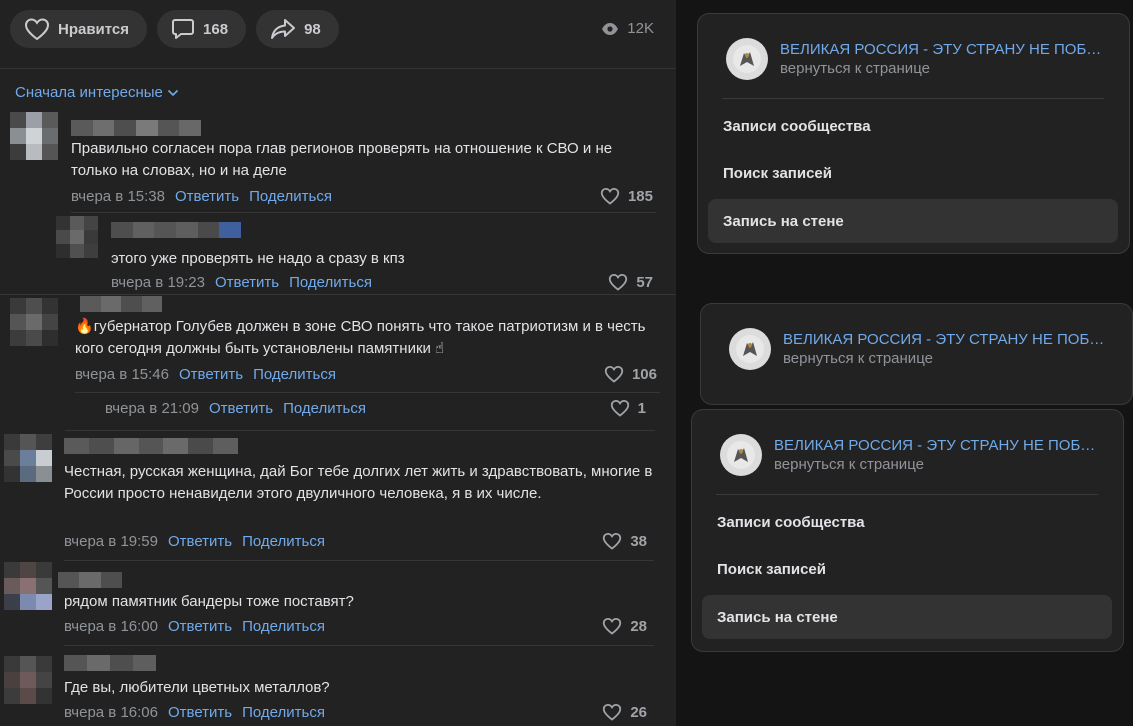 The image size is (1133, 726). Describe the element at coordinates (312, 29) in the screenshot. I see `shares-count: 98` at that location.